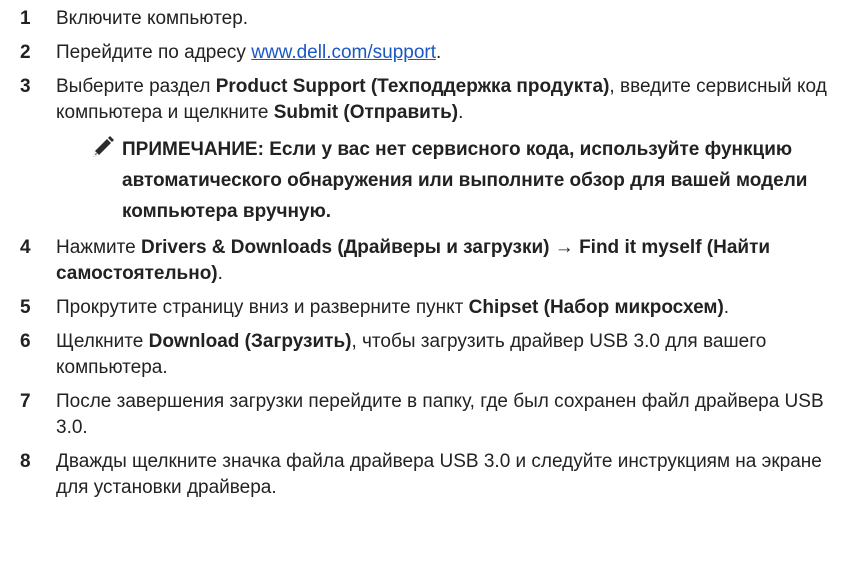  Describe the element at coordinates (136, 86) in the screenshot. I see `step-text-segment: Выберите раздел` at that location.